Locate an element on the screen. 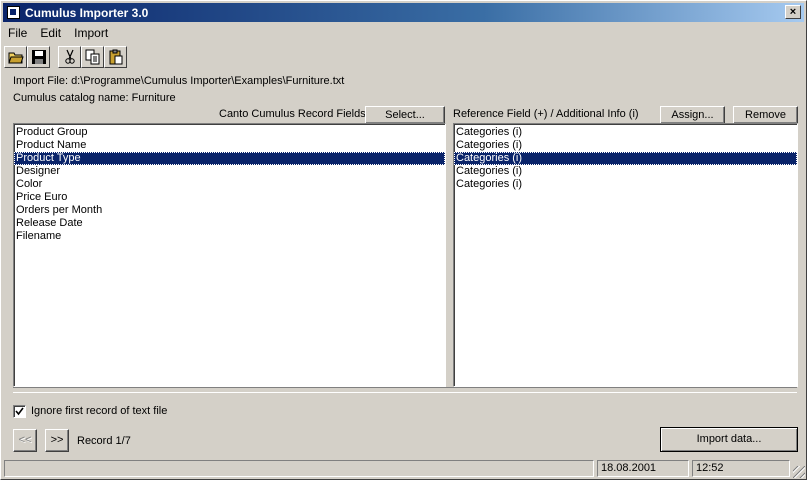 The height and width of the screenshot is (480, 807). panel-divider is located at coordinates (405, 390).